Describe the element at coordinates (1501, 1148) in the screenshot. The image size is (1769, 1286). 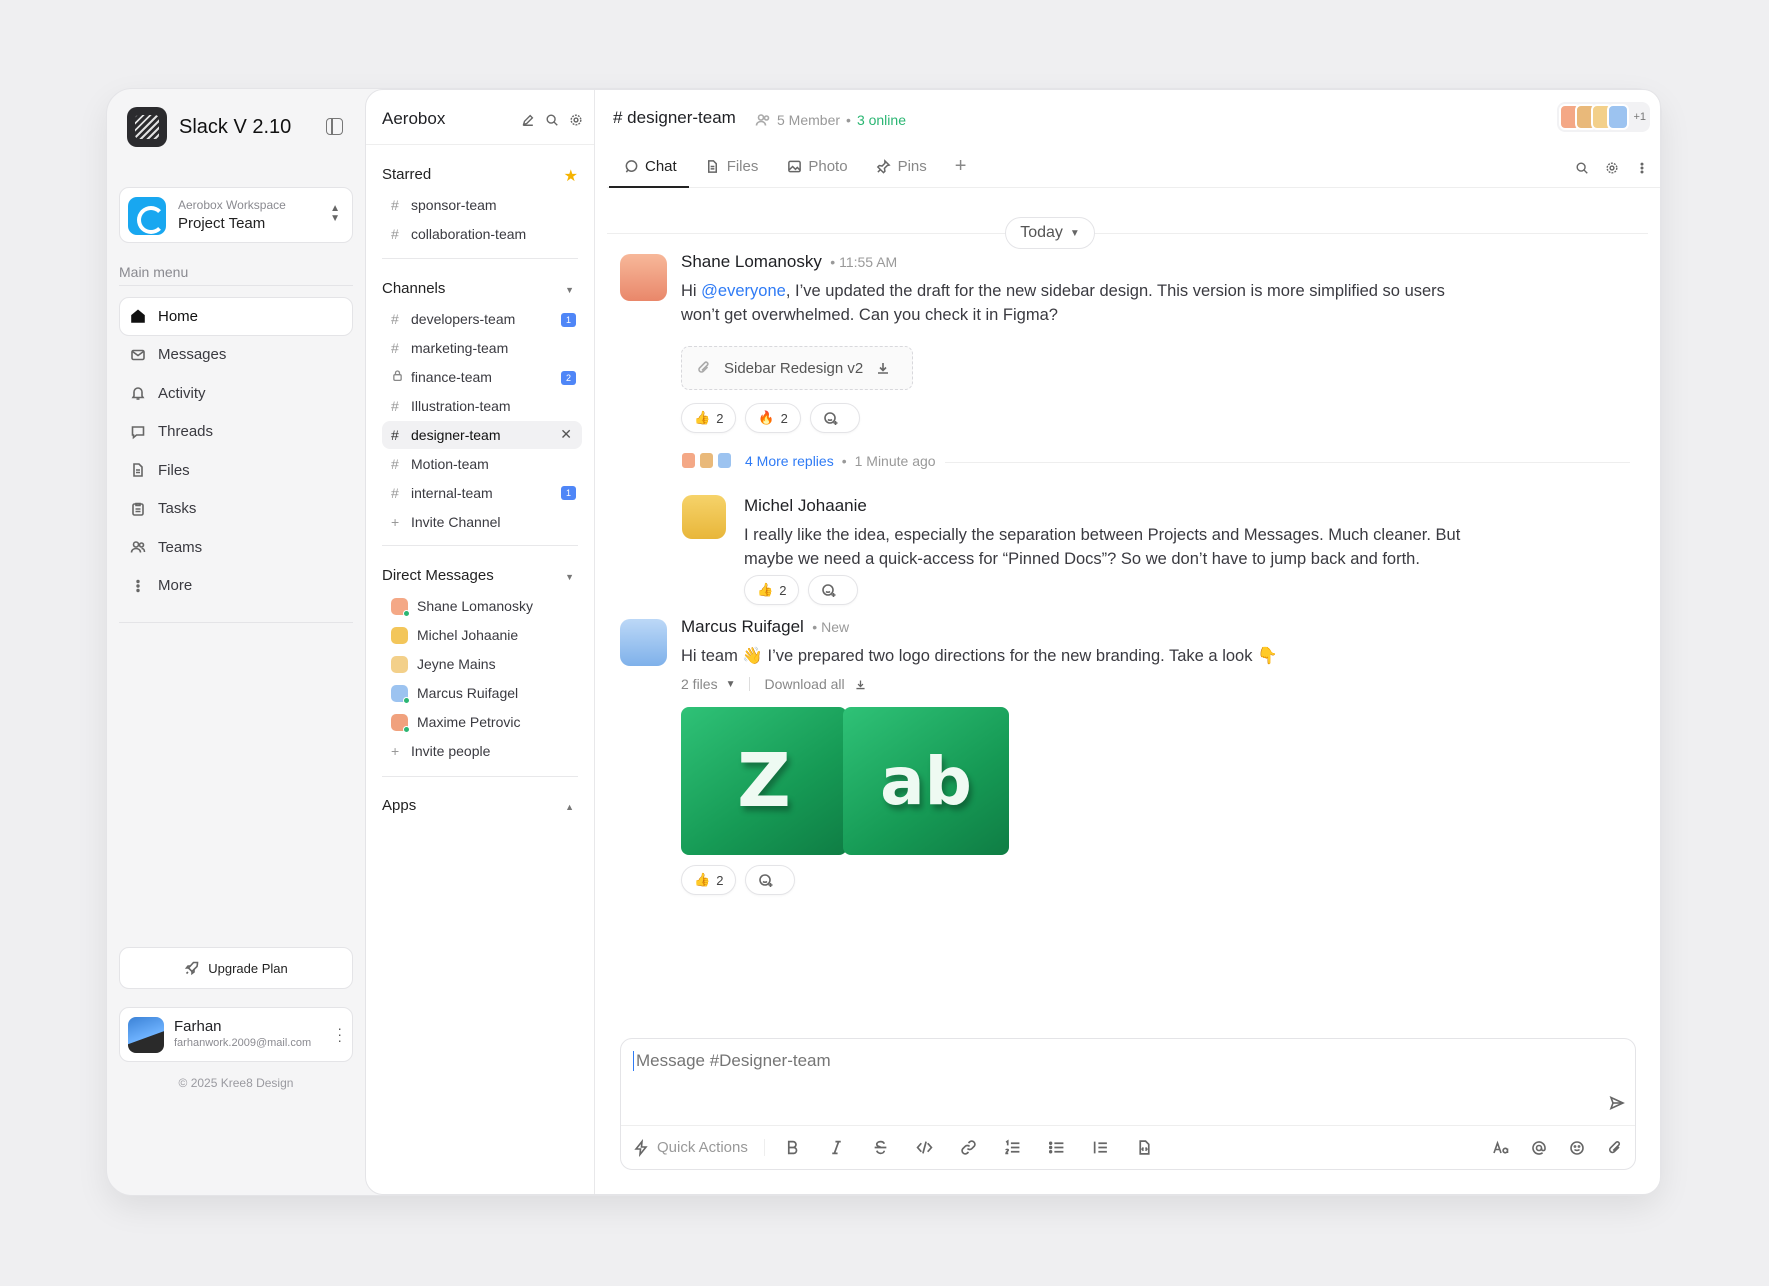
I see `text-format-icon` at that location.